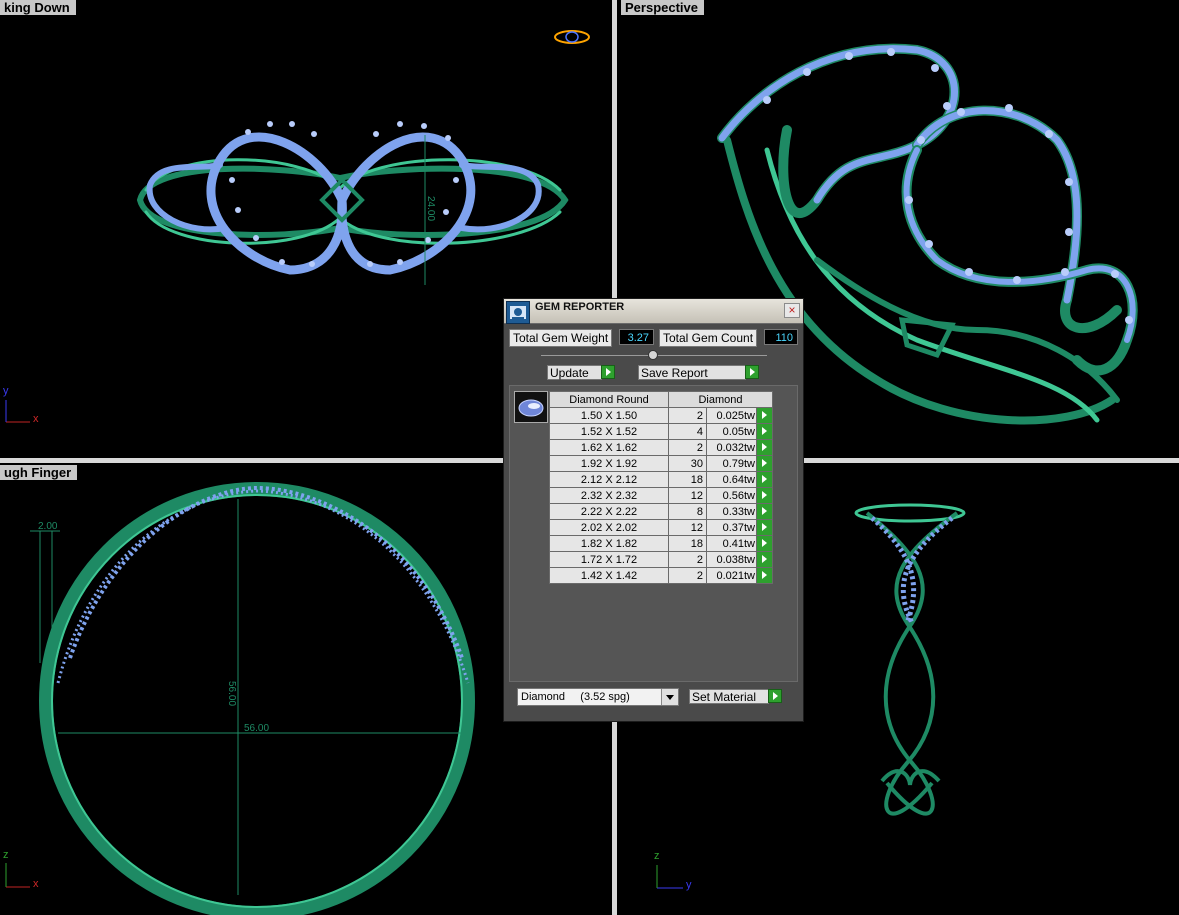 Image resolution: width=1179 pixels, height=915 pixels. I want to click on gem-reporter-logo-icon, so click(518, 312).